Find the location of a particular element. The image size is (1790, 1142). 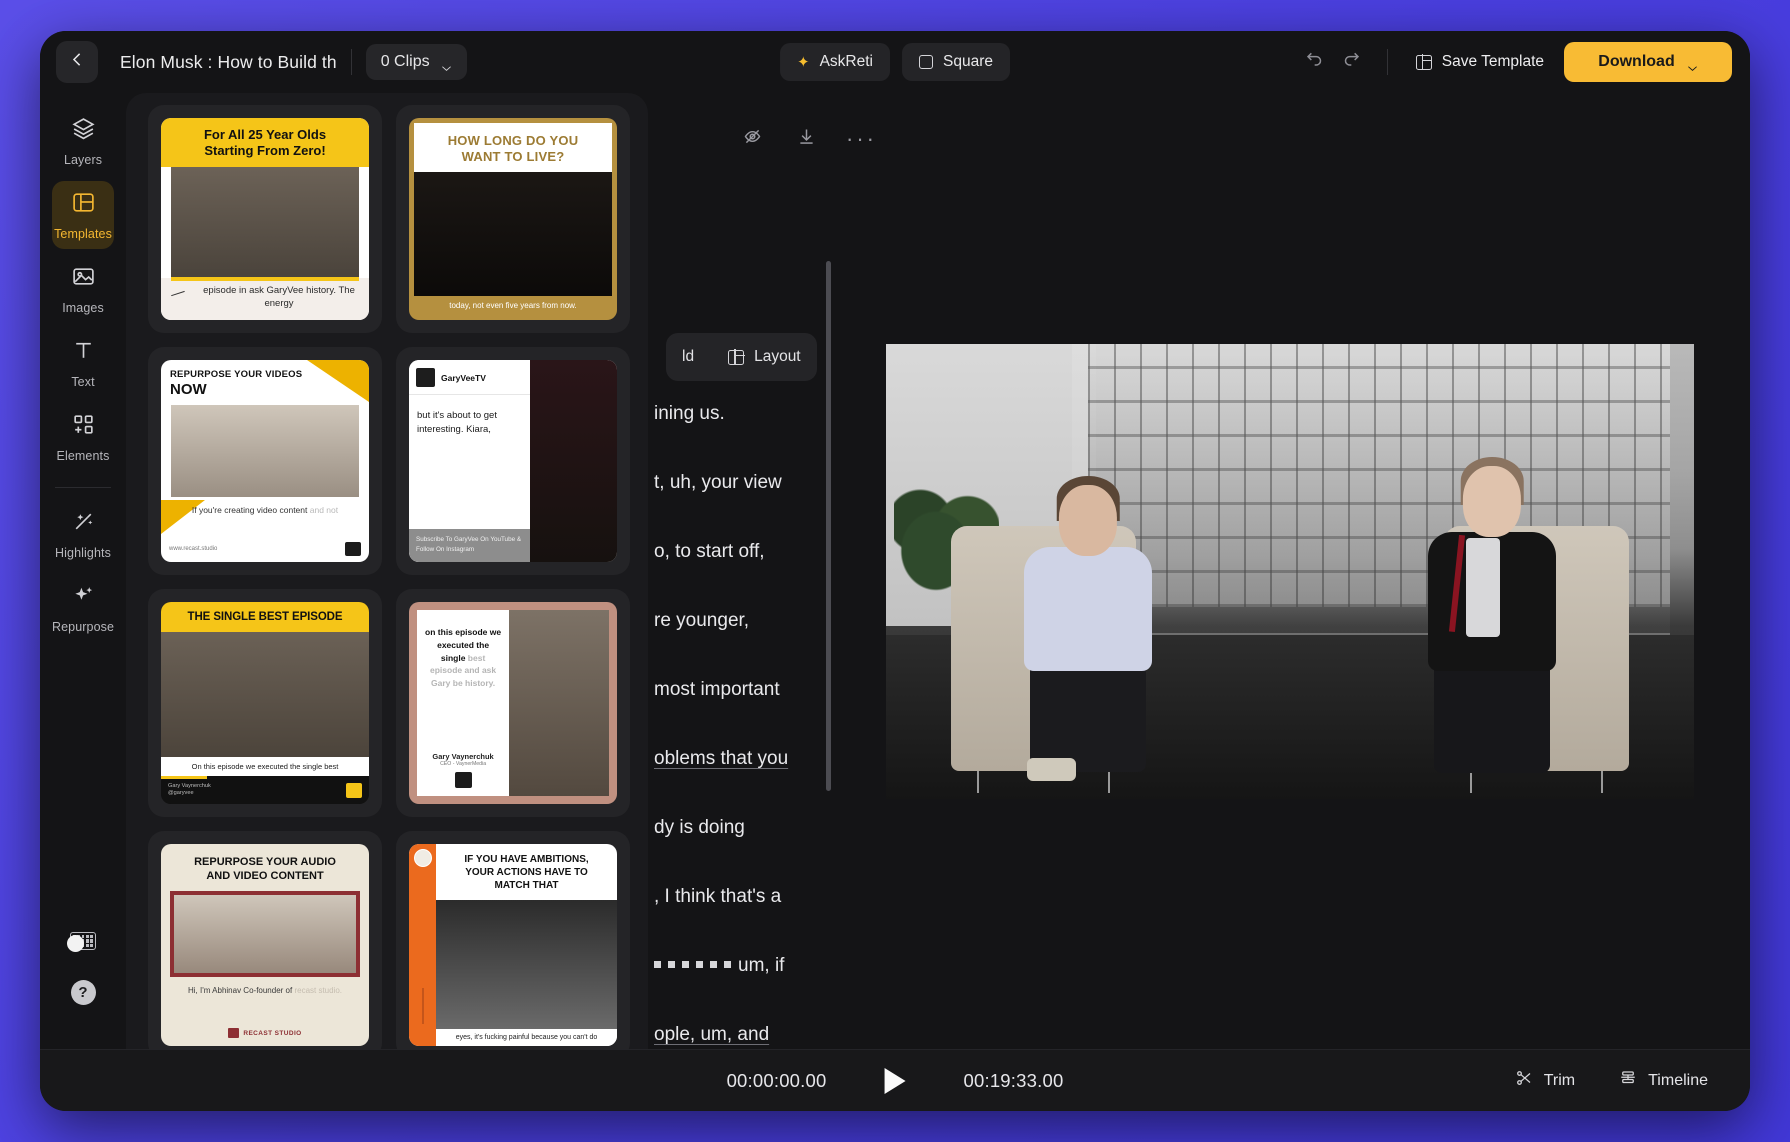

clips-dropdown: 0 Clips is located at coordinates (416, 62).